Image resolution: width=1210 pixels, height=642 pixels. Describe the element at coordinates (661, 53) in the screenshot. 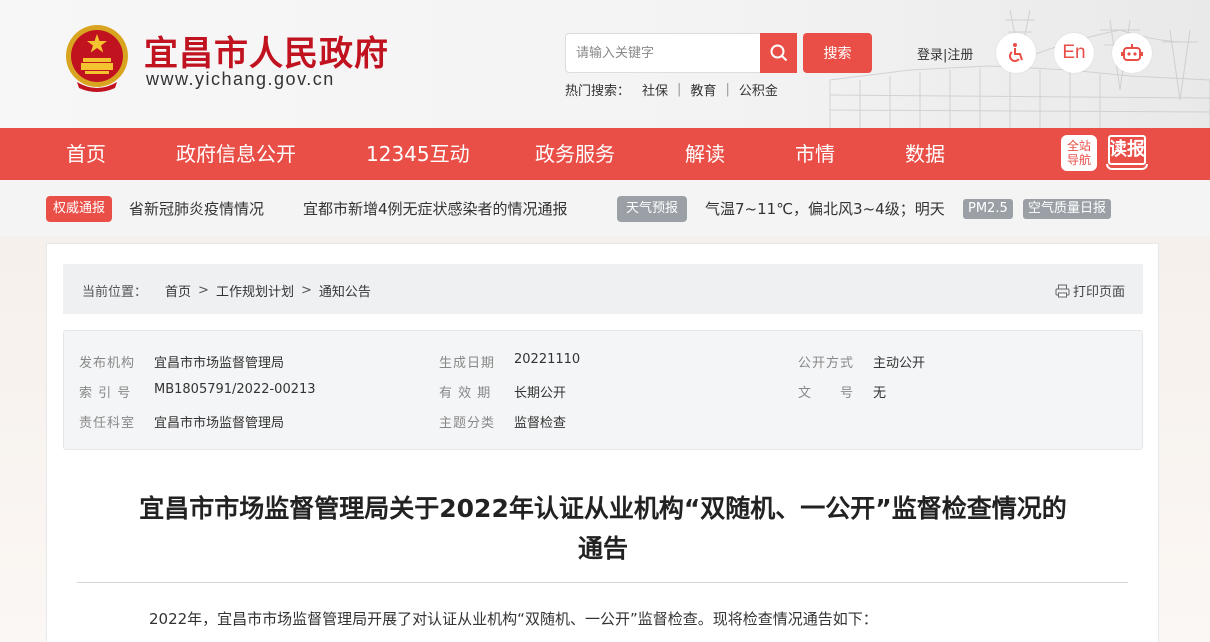

I see `search-input` at that location.